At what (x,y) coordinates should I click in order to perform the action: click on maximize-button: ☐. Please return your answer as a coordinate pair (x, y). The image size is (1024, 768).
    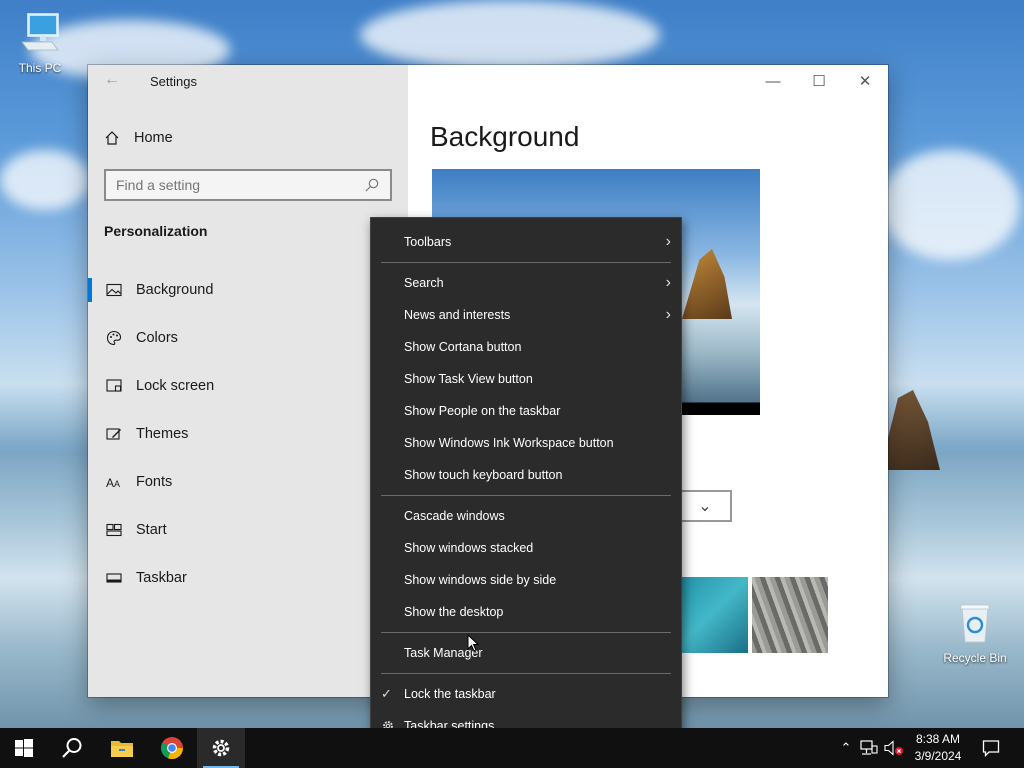
    Looking at the image, I should click on (819, 81).